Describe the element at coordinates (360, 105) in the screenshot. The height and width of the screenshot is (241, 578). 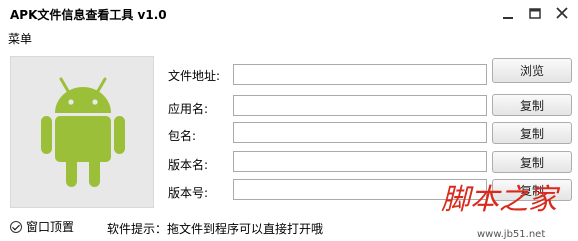
I see `app-name-input` at that location.